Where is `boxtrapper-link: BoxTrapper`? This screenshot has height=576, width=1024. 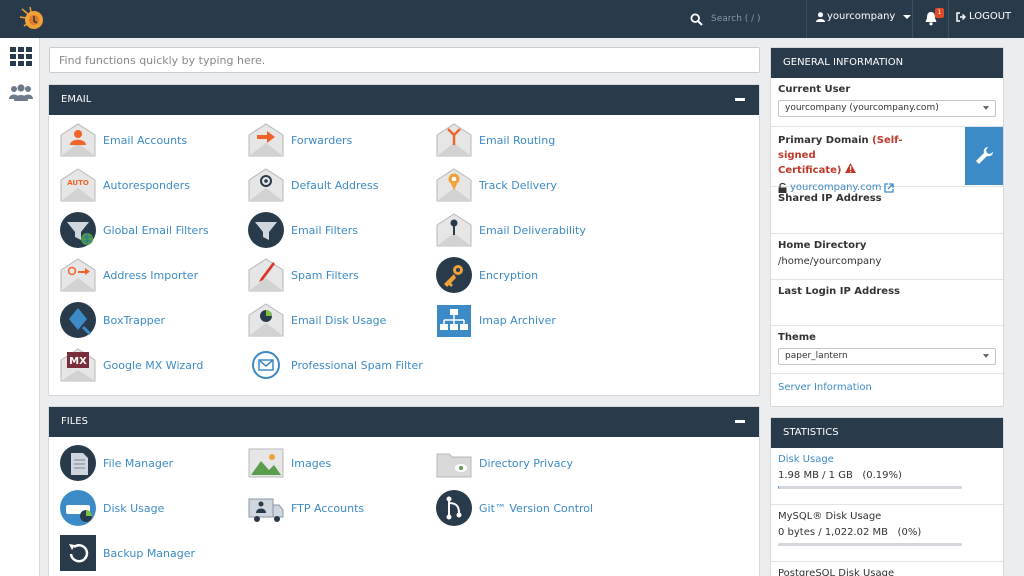 boxtrapper-link: BoxTrapper is located at coordinates (112, 320).